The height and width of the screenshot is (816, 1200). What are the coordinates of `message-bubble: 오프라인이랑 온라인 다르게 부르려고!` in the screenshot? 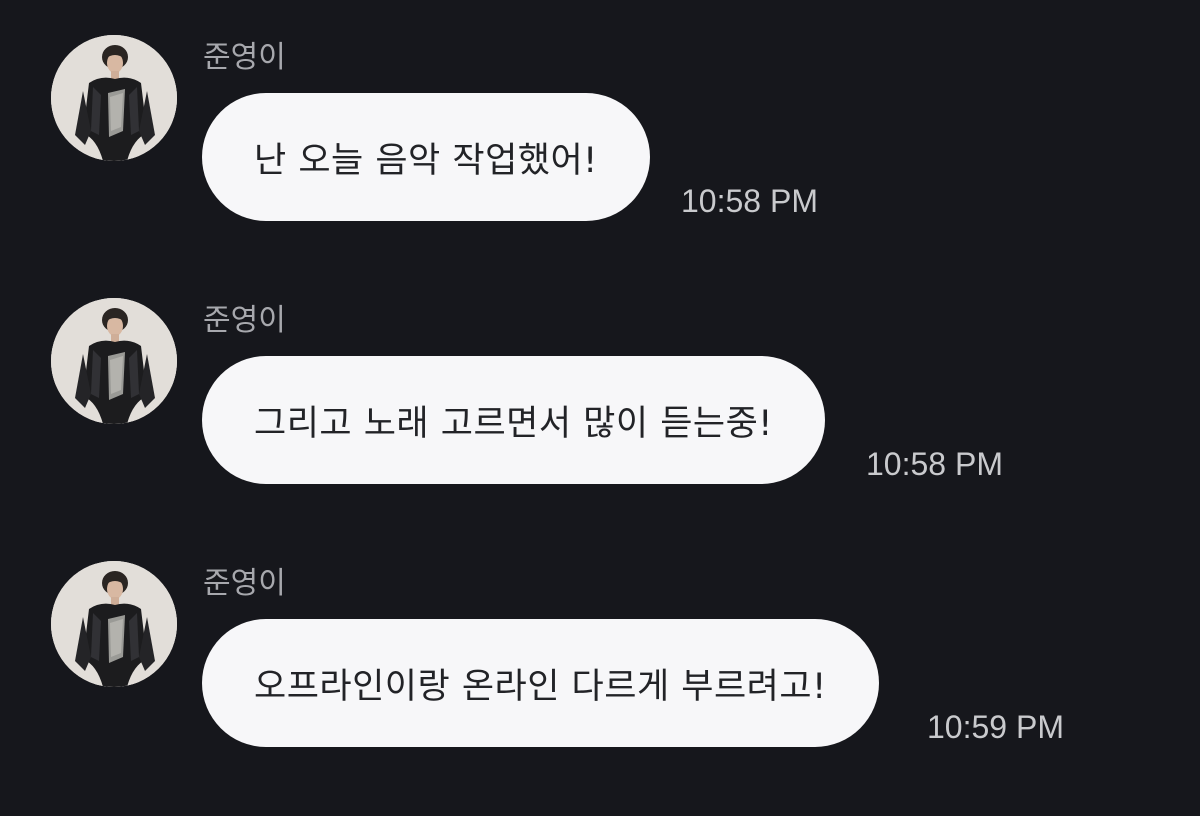 It's located at (540, 683).